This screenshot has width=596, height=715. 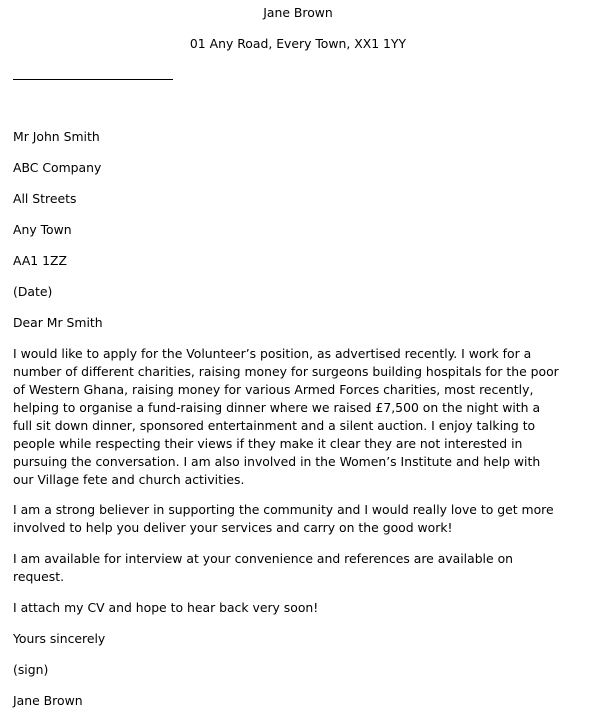 What do you see at coordinates (57, 167) in the screenshot?
I see `recipient-company: ABC Company` at bounding box center [57, 167].